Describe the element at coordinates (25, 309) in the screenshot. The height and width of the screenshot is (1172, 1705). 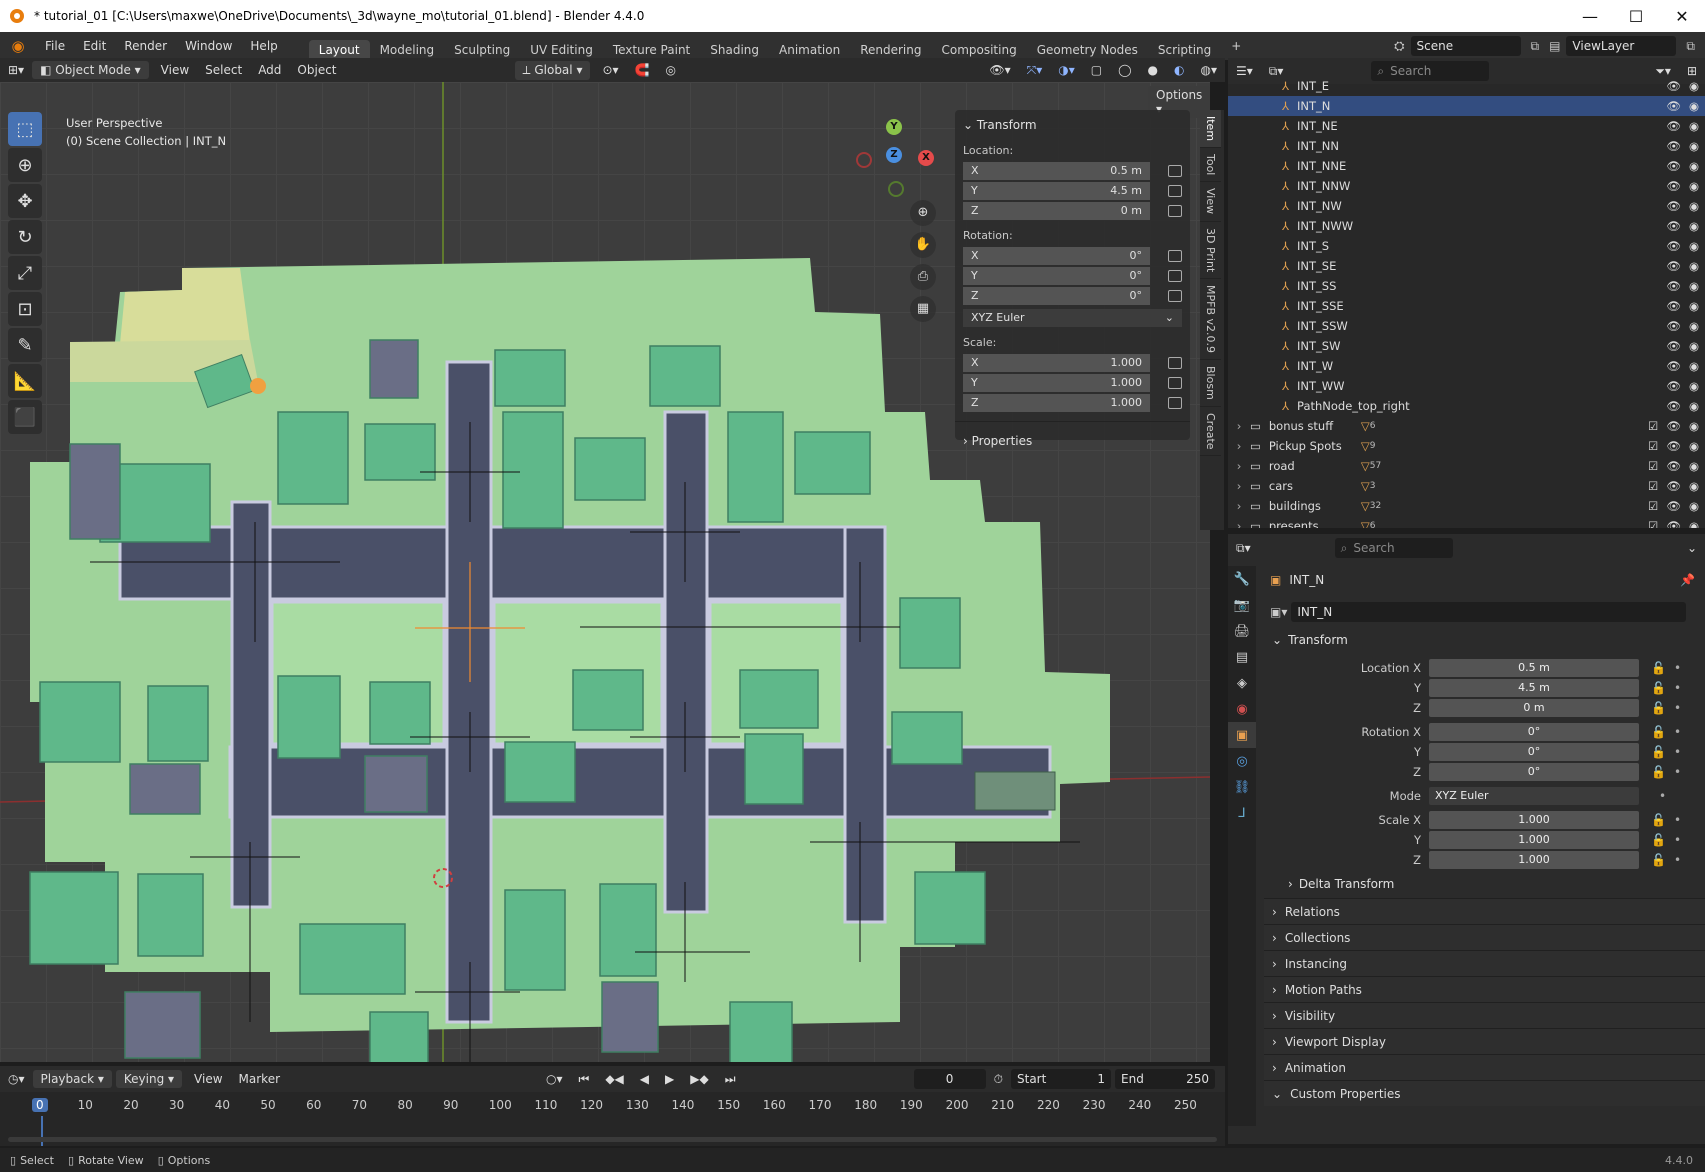
I see `transform-tool: ⊡` at that location.